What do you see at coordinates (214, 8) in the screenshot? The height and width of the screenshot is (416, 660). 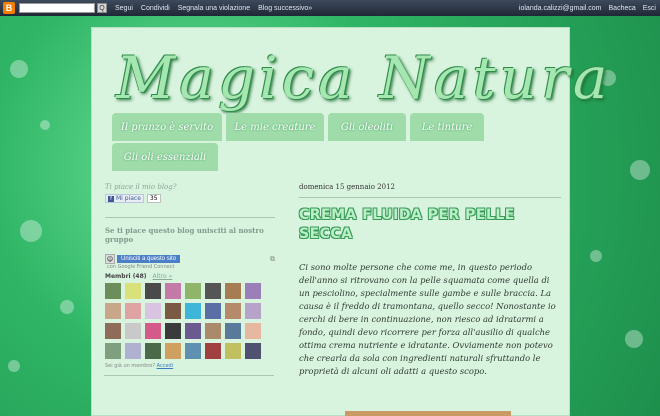 I see `report-abuse-link: Segnala una violazione` at bounding box center [214, 8].